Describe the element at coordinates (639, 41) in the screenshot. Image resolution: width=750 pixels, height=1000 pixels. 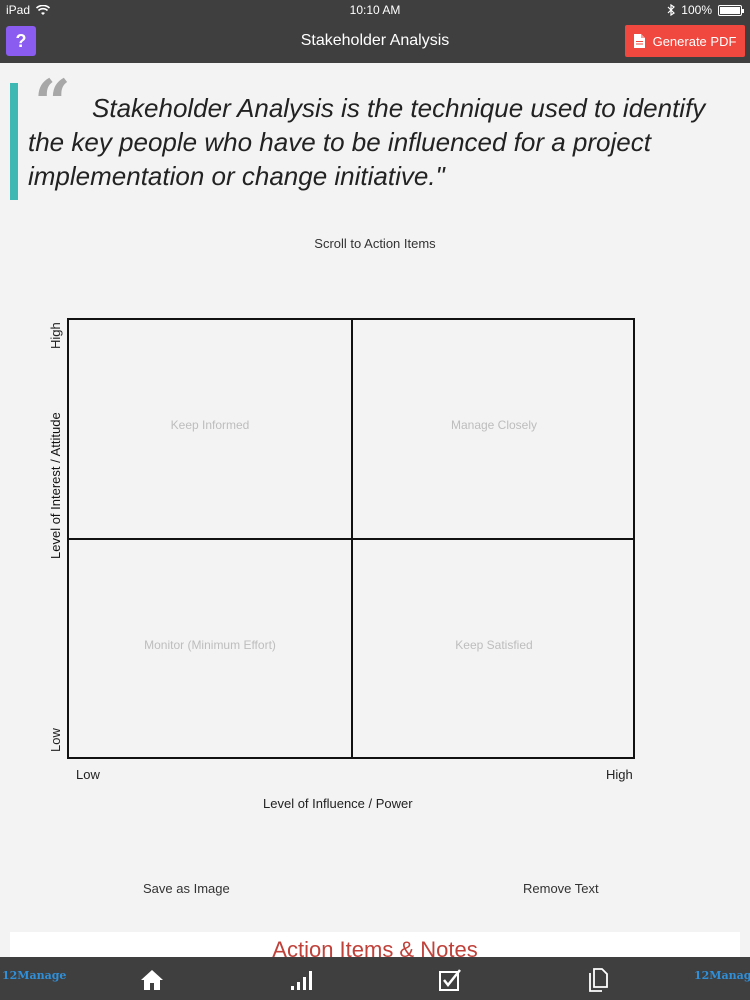
I see `document-icon` at that location.